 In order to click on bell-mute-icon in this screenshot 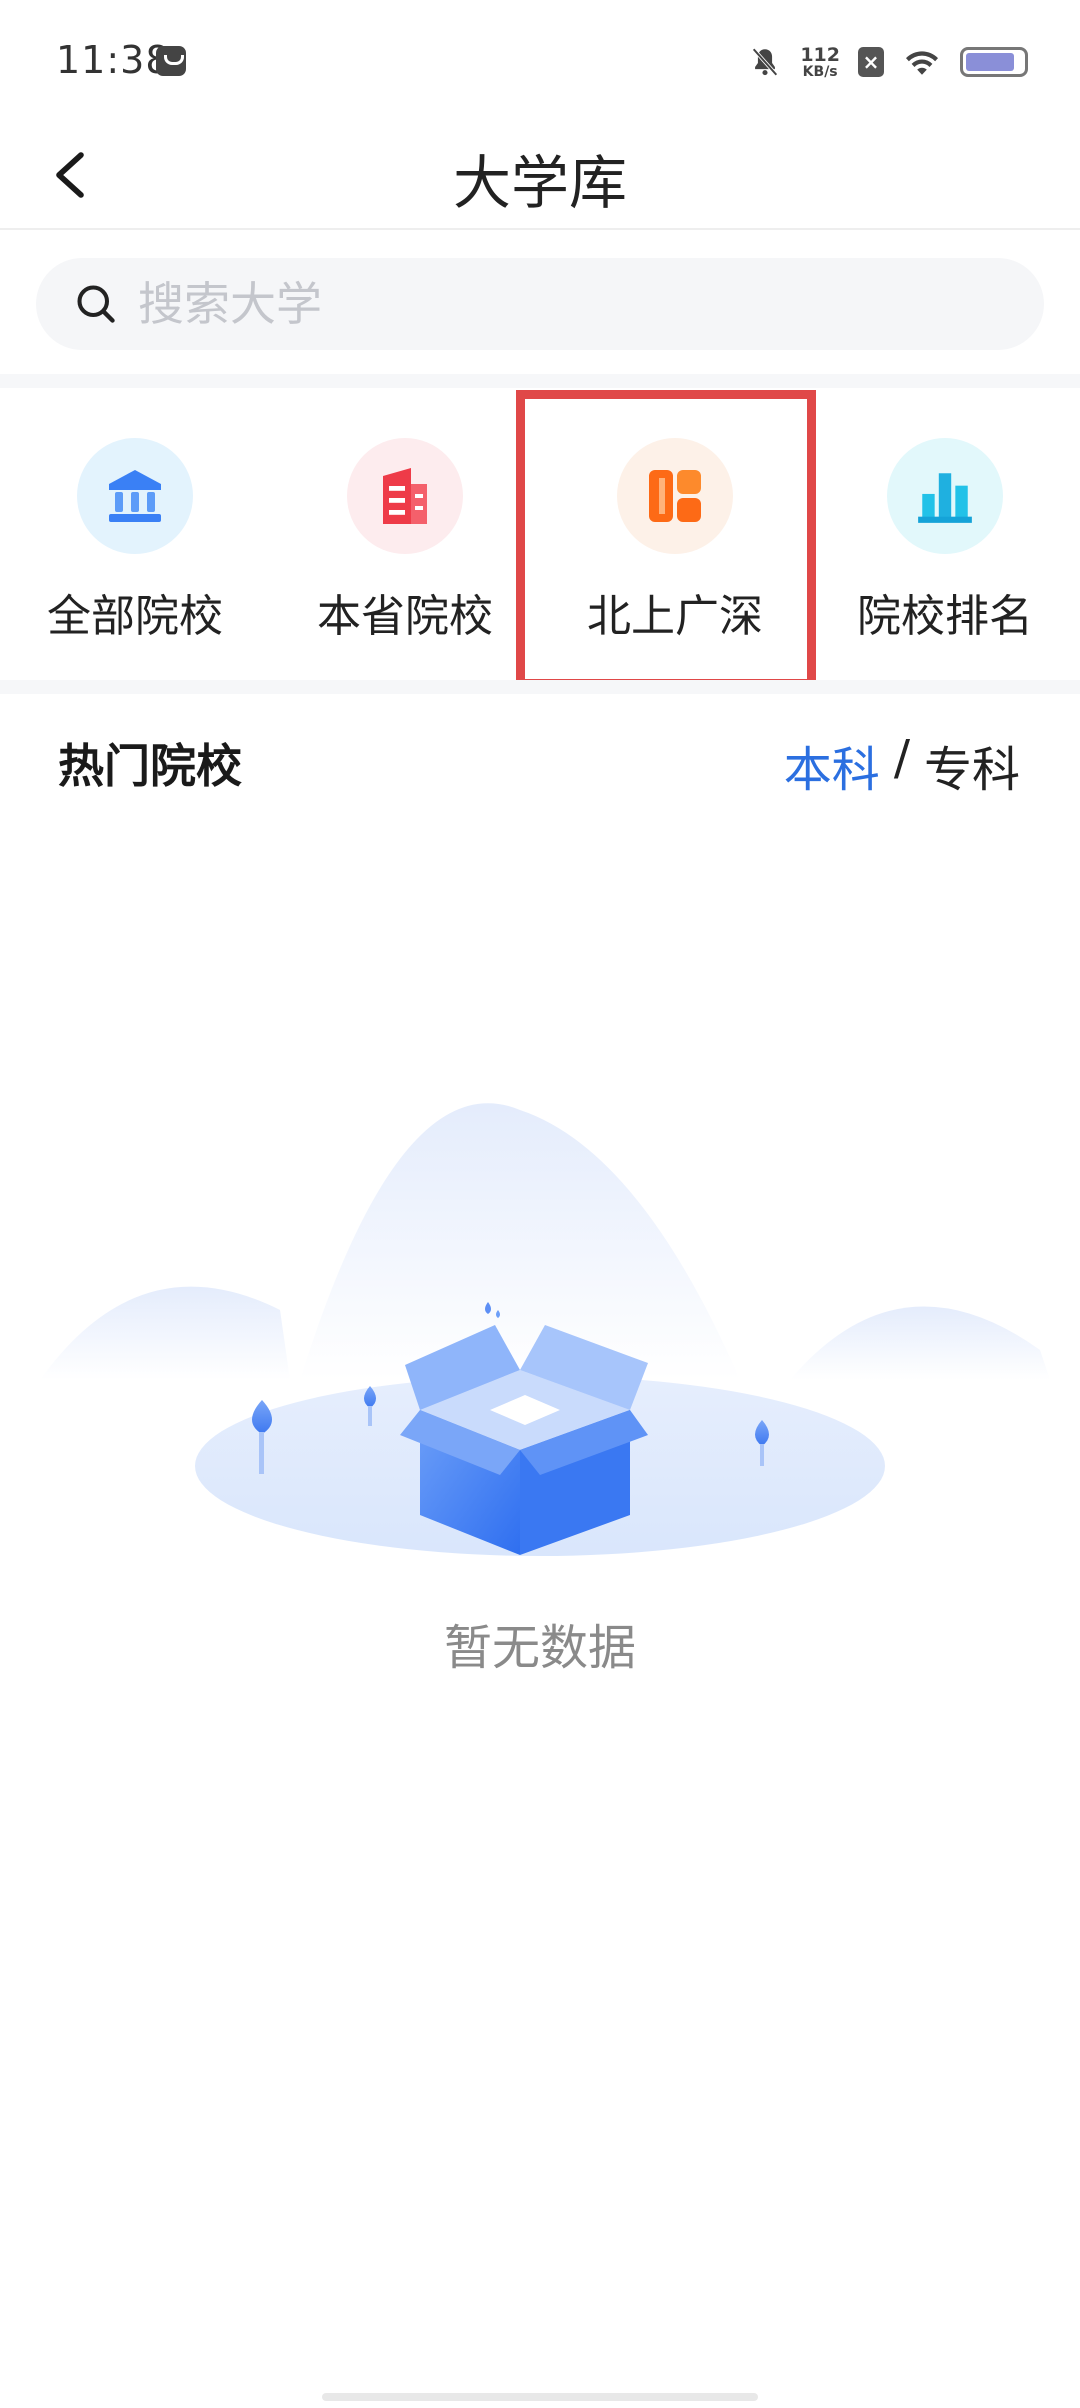, I will do `click(765, 62)`.